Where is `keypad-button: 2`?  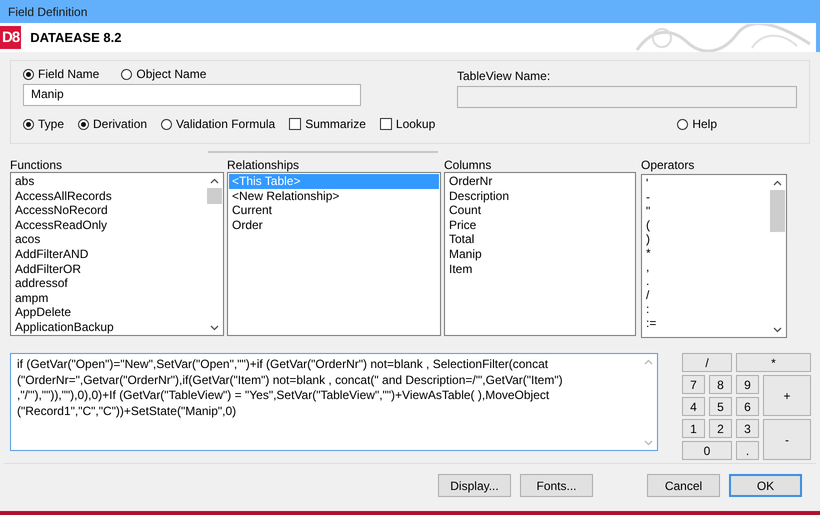 keypad-button: 2 is located at coordinates (720, 428).